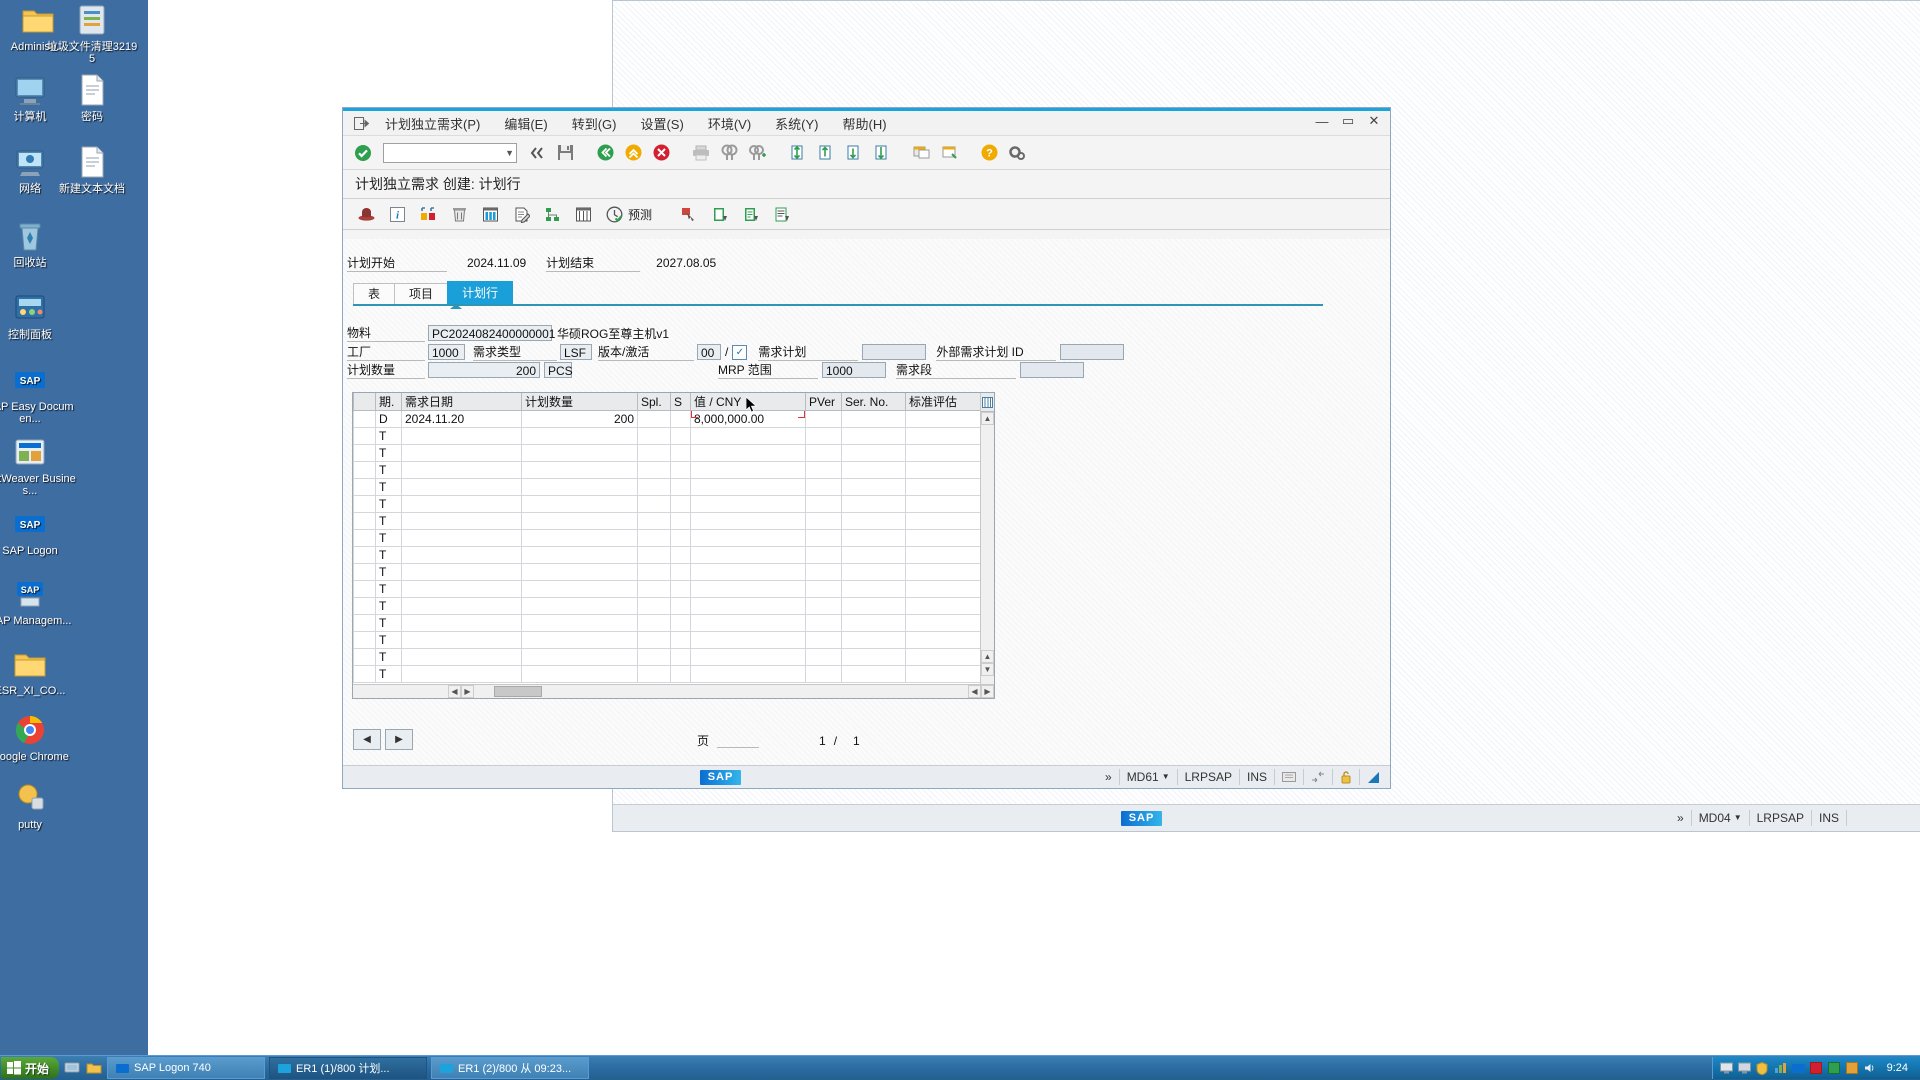 This screenshot has height=1080, width=1920. I want to click on status-server-icon, so click(1289, 777).